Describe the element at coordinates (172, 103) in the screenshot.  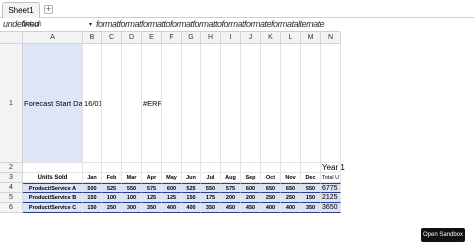
I see `cell-f1` at that location.